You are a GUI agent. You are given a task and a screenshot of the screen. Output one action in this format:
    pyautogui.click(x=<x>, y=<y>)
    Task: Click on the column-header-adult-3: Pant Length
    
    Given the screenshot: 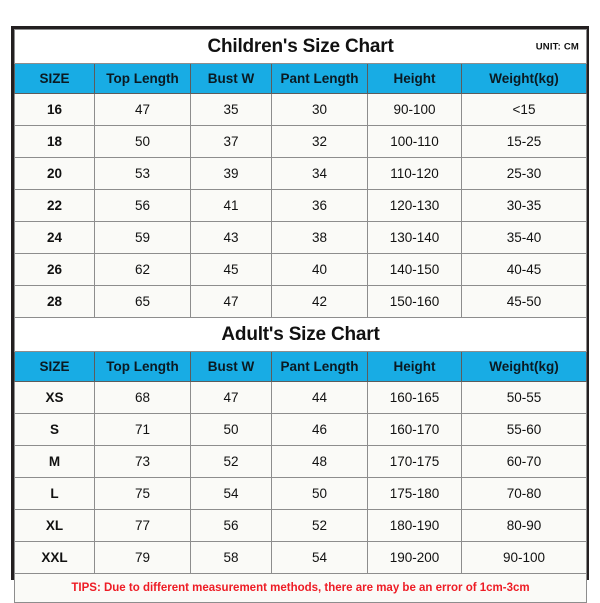 What is the action you would take?
    pyautogui.click(x=319, y=366)
    